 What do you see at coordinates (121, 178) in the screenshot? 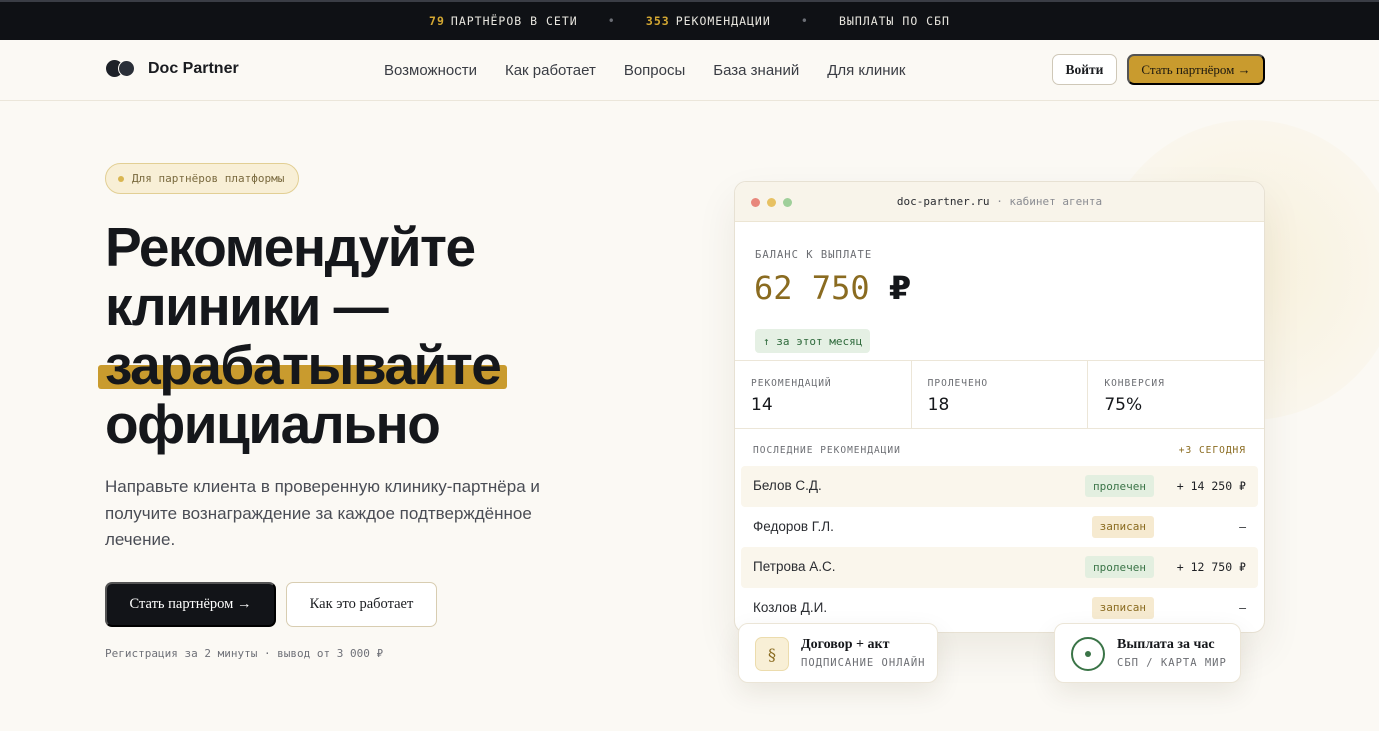
I see `badge-dot-icon` at bounding box center [121, 178].